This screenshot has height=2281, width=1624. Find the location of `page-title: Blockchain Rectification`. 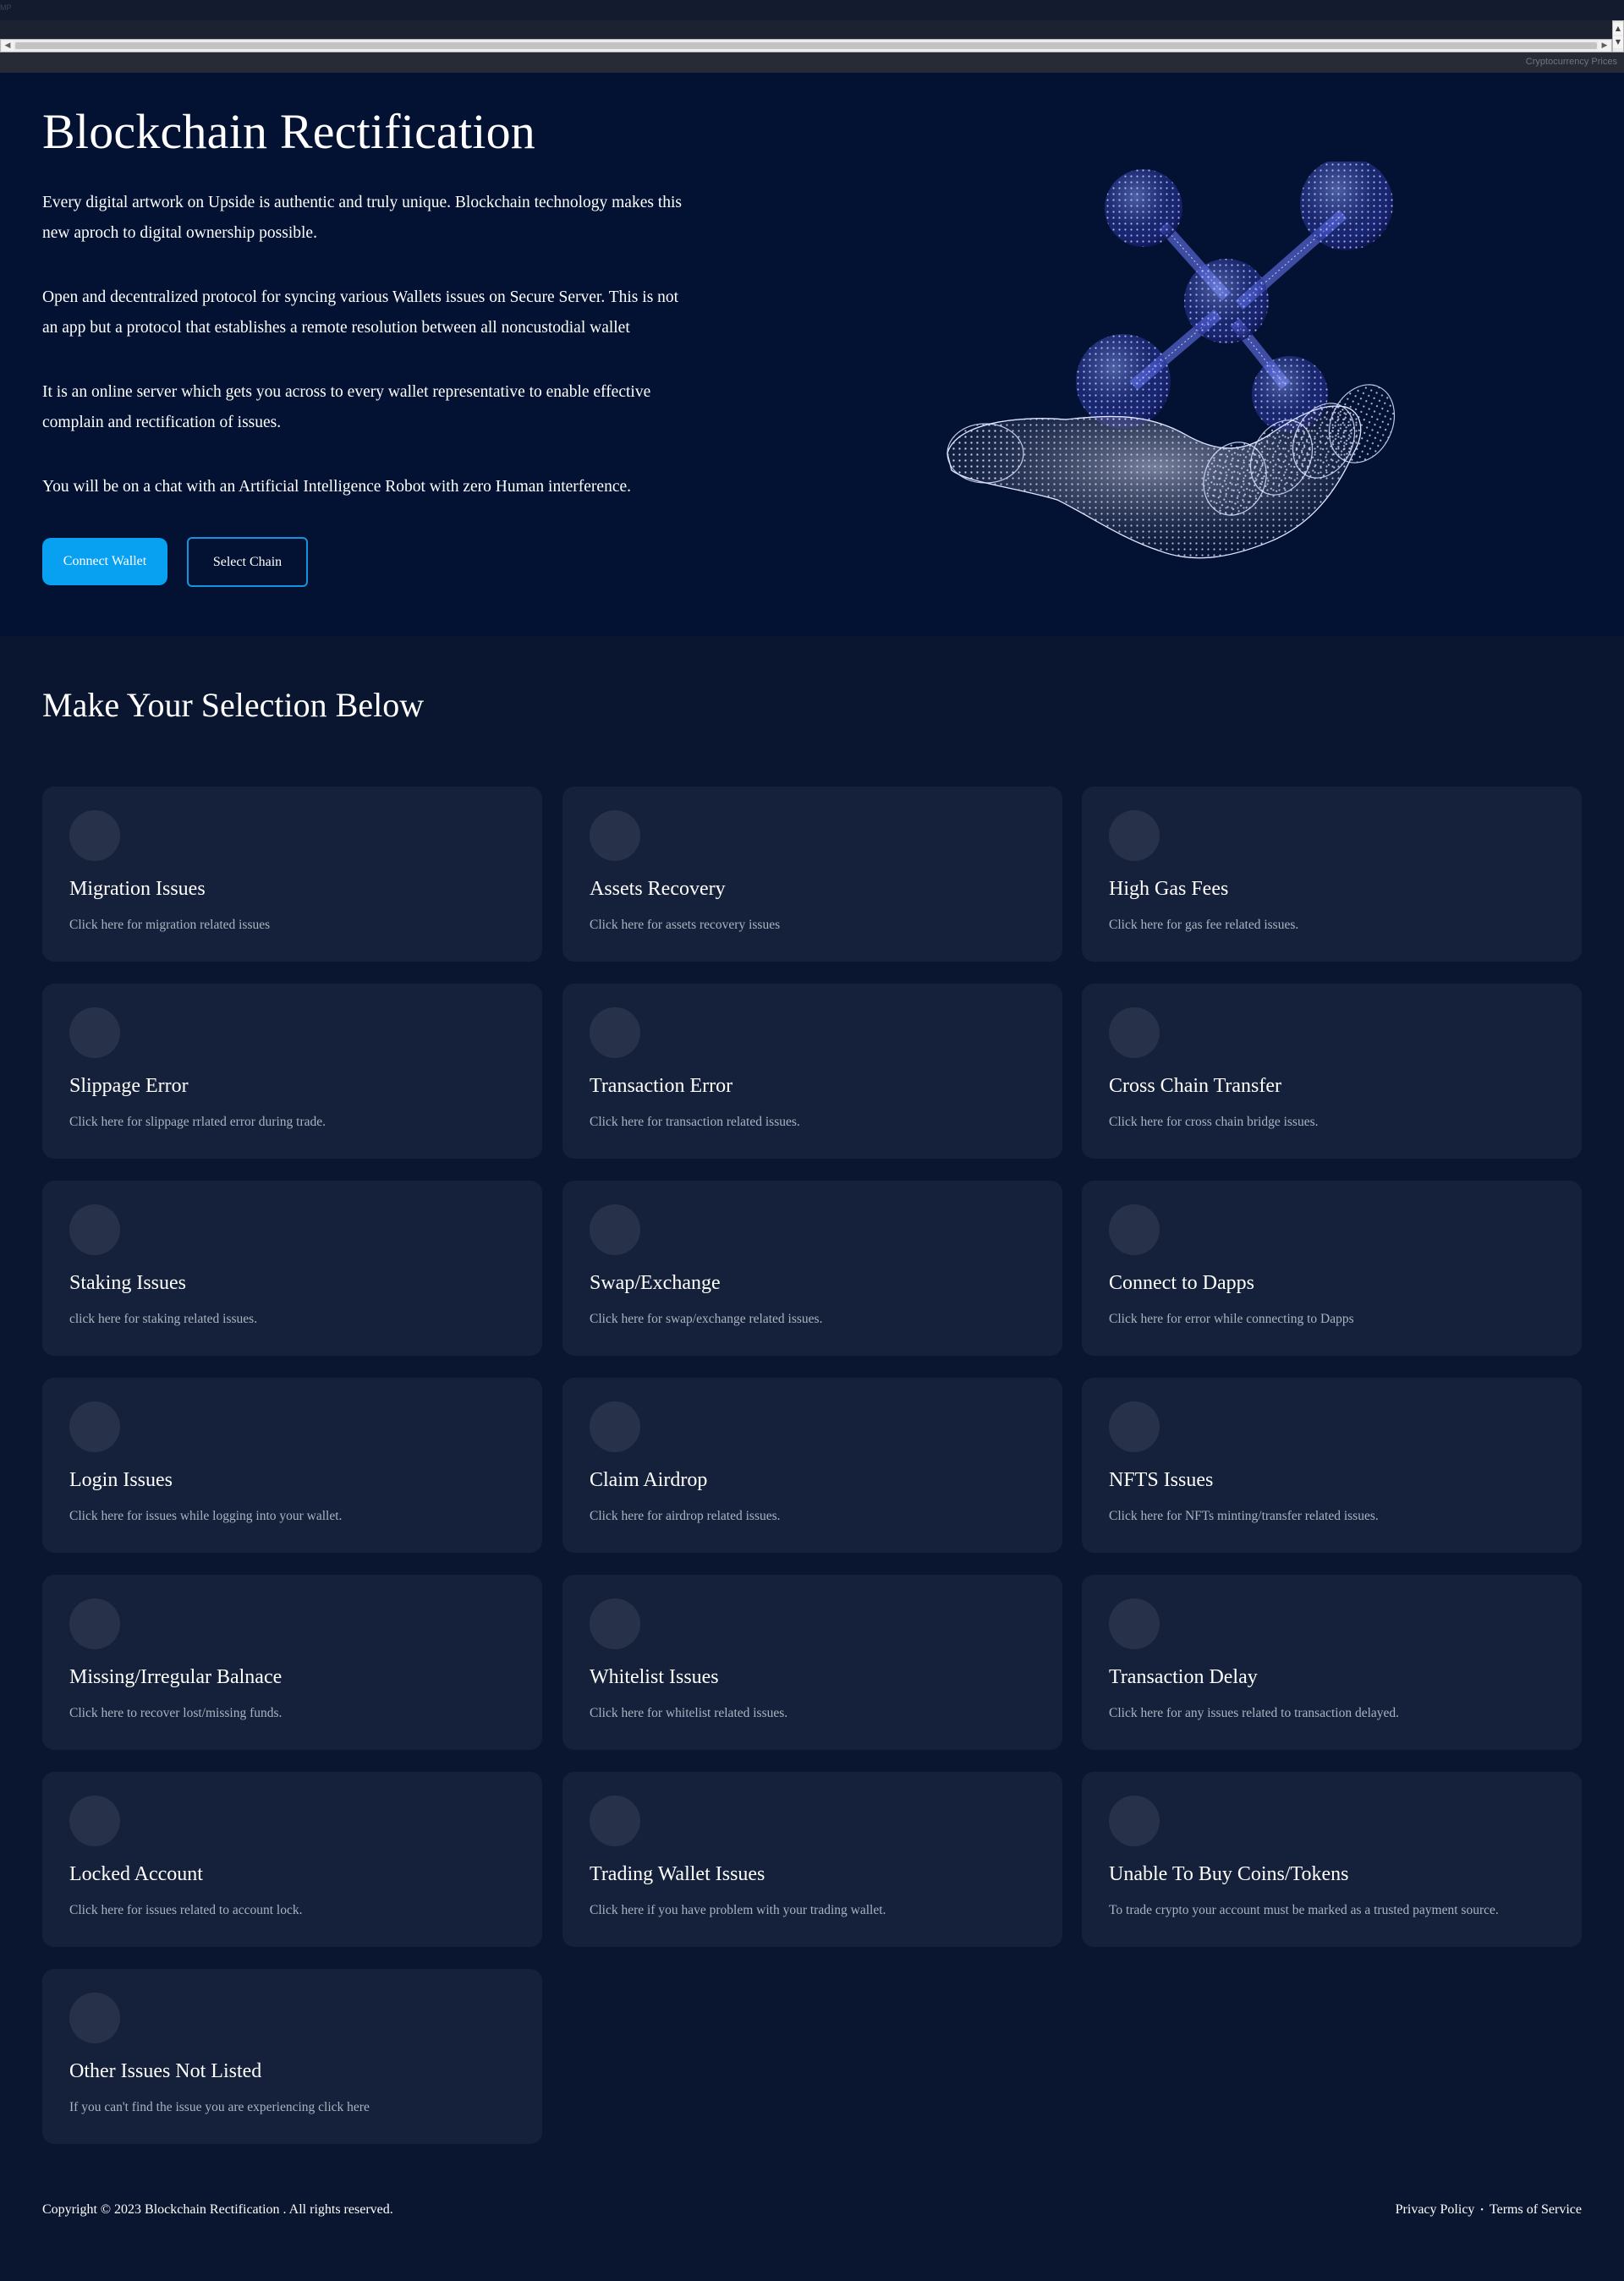

page-title: Blockchain Rectification is located at coordinates (289, 131).